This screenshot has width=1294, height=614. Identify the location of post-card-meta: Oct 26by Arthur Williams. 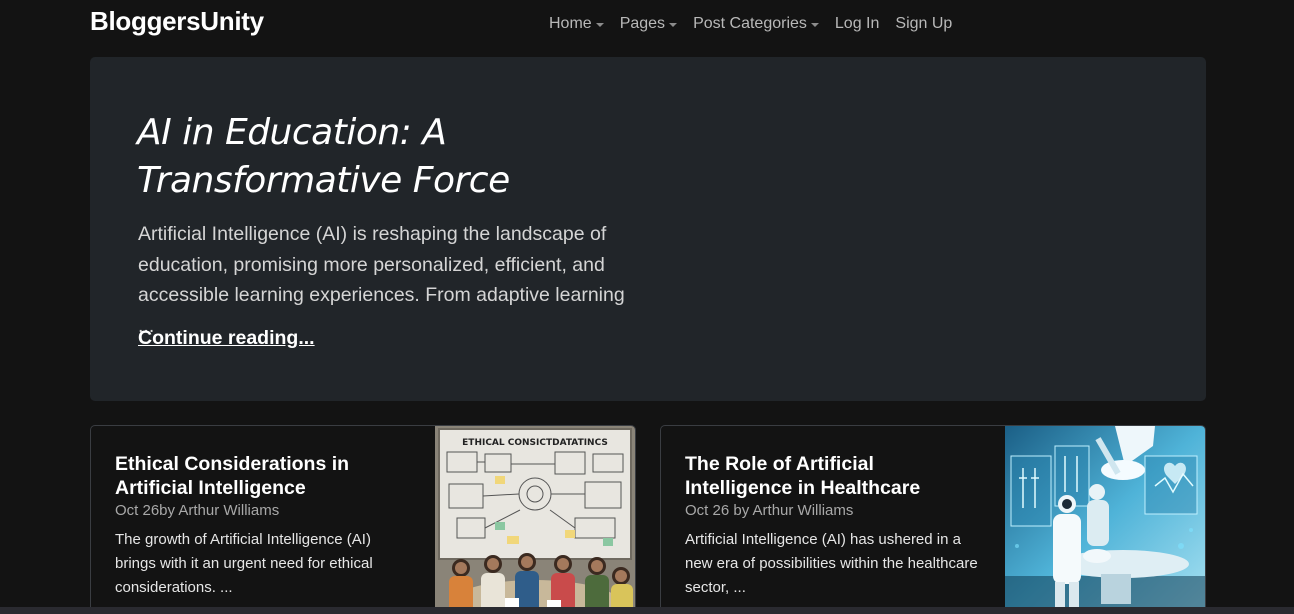
(197, 510).